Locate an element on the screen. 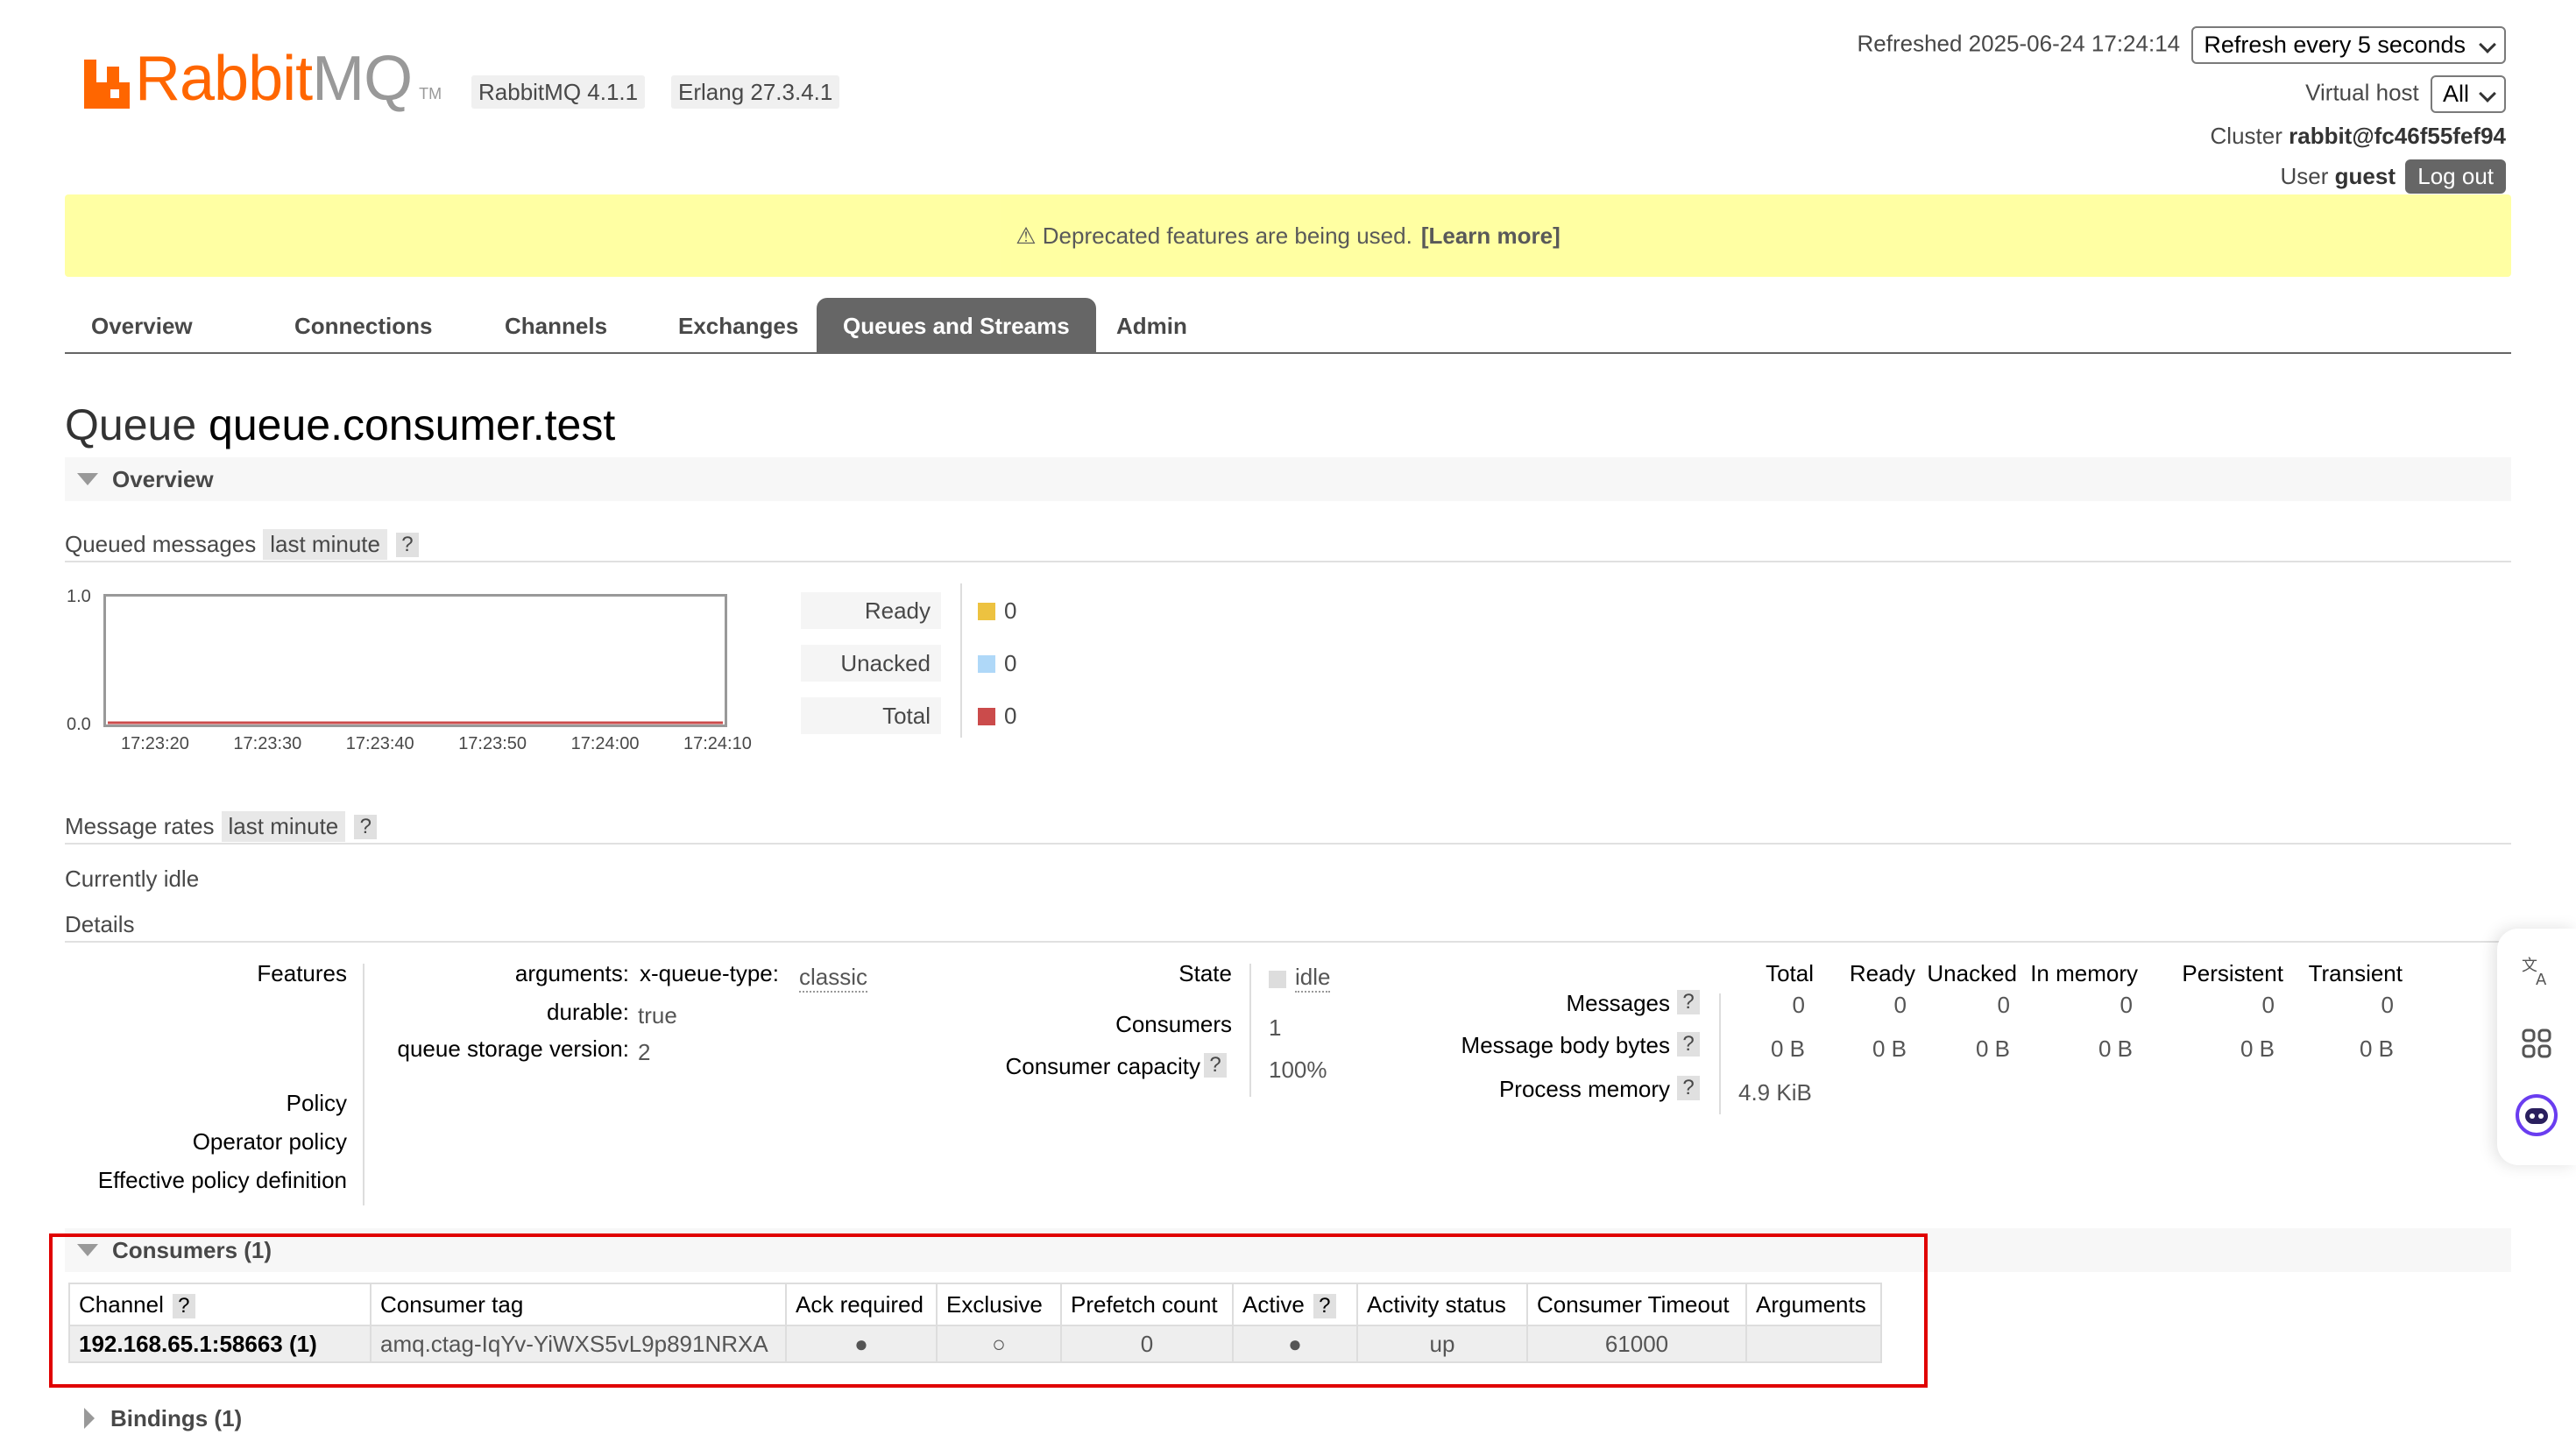 This screenshot has width=2576, height=1456. bindings-section-toggle: Bindings (1) is located at coordinates (1288, 1418).